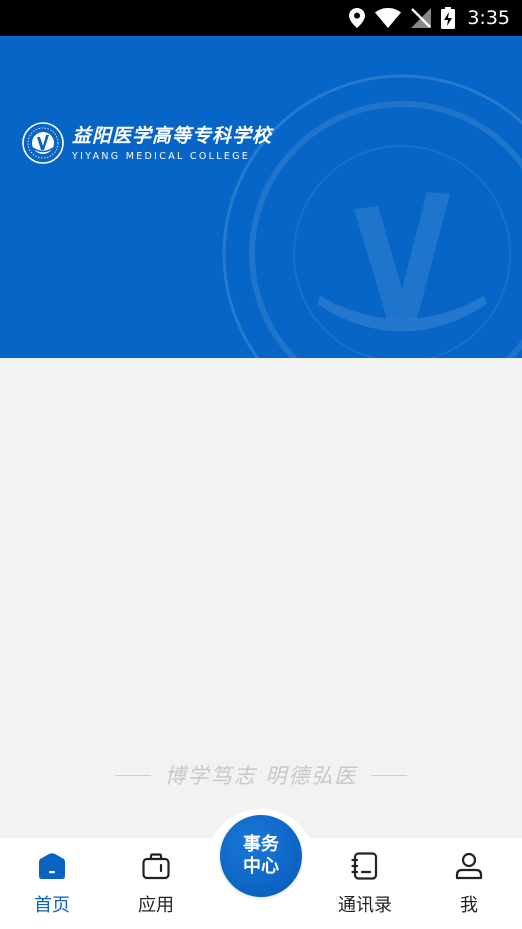 The width and height of the screenshot is (522, 929). I want to click on location-icon, so click(357, 18).